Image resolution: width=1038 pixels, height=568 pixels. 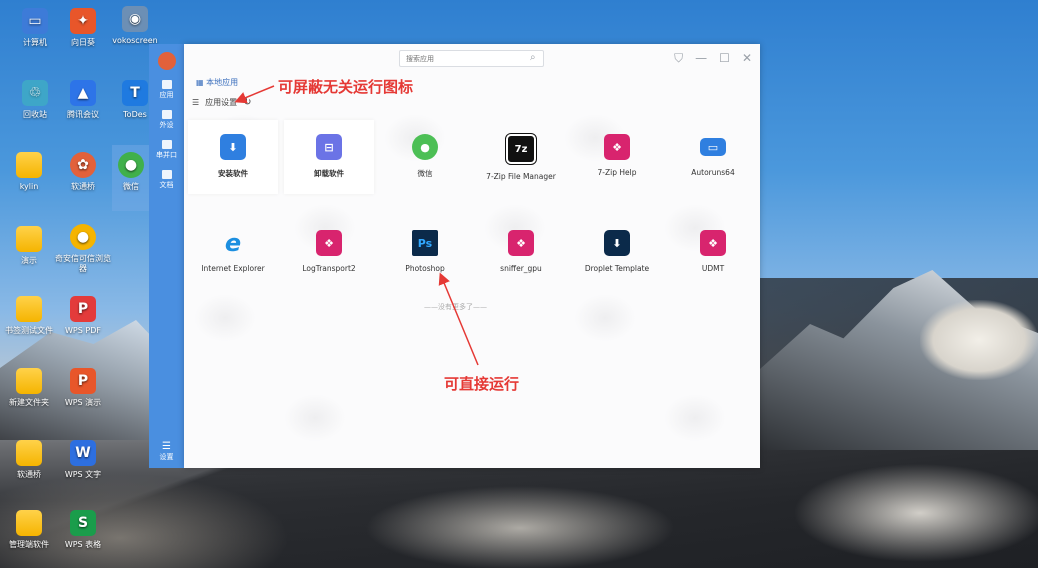 I want to click on annotation-arrows, so click(x=356, y=225).